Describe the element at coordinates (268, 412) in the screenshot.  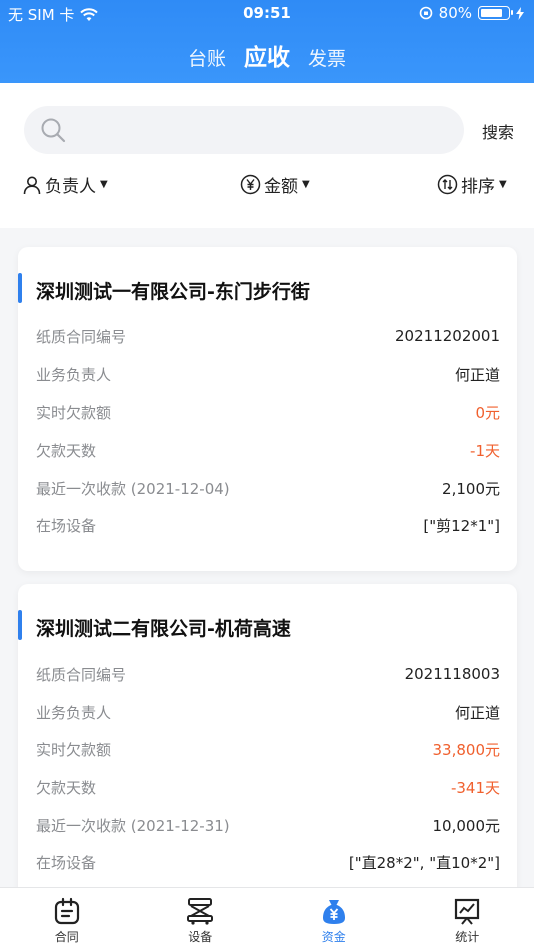
I see `card-row: 实时欠款额 0元` at that location.